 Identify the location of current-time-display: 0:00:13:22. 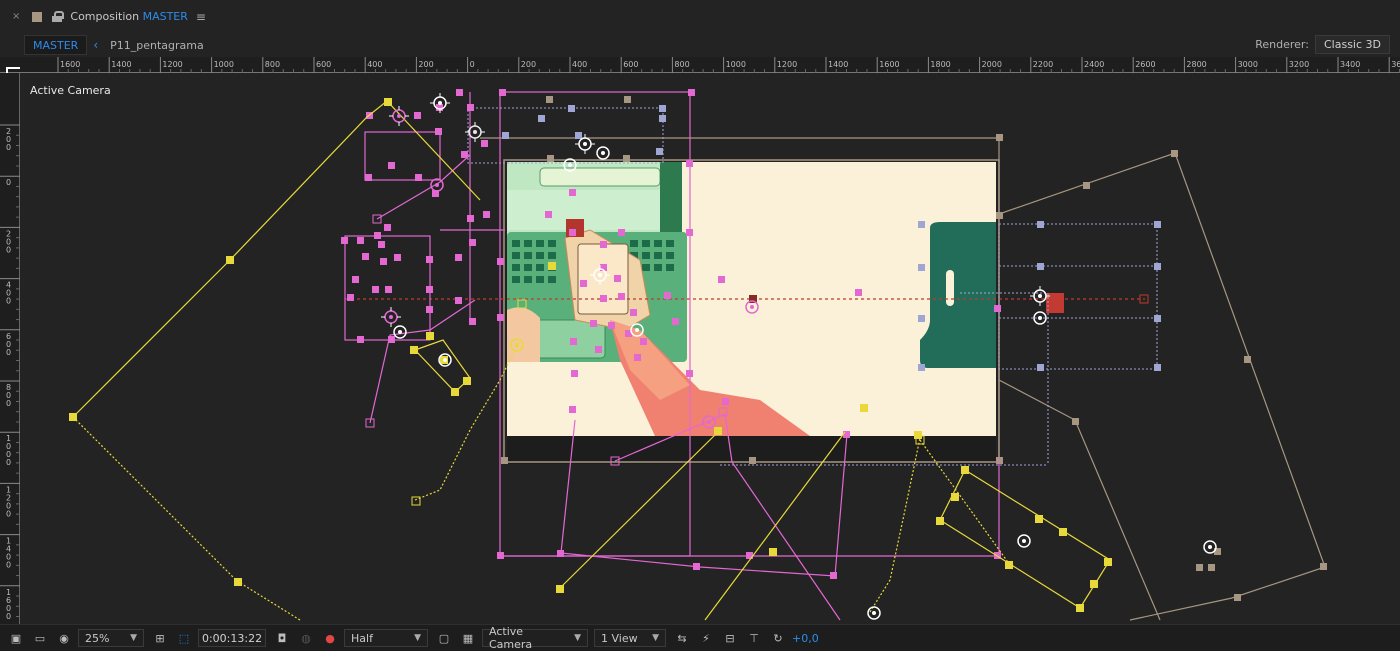
(232, 638).